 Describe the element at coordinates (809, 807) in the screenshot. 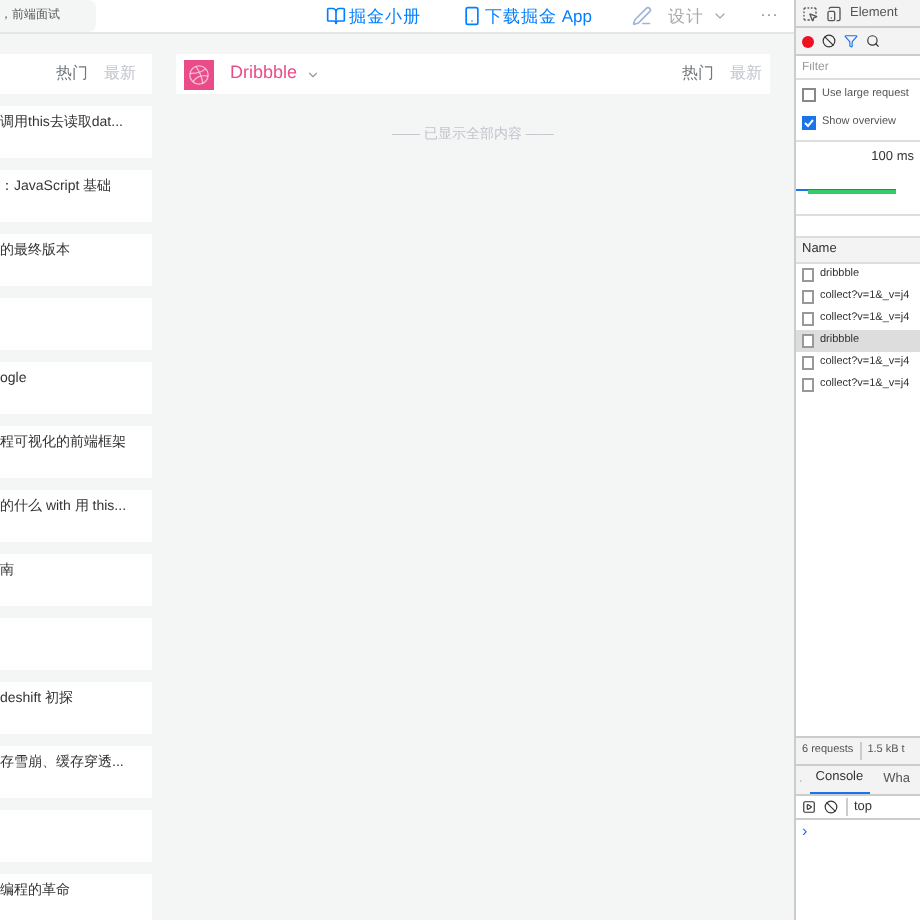

I see `sidebar-toggle-icon` at that location.